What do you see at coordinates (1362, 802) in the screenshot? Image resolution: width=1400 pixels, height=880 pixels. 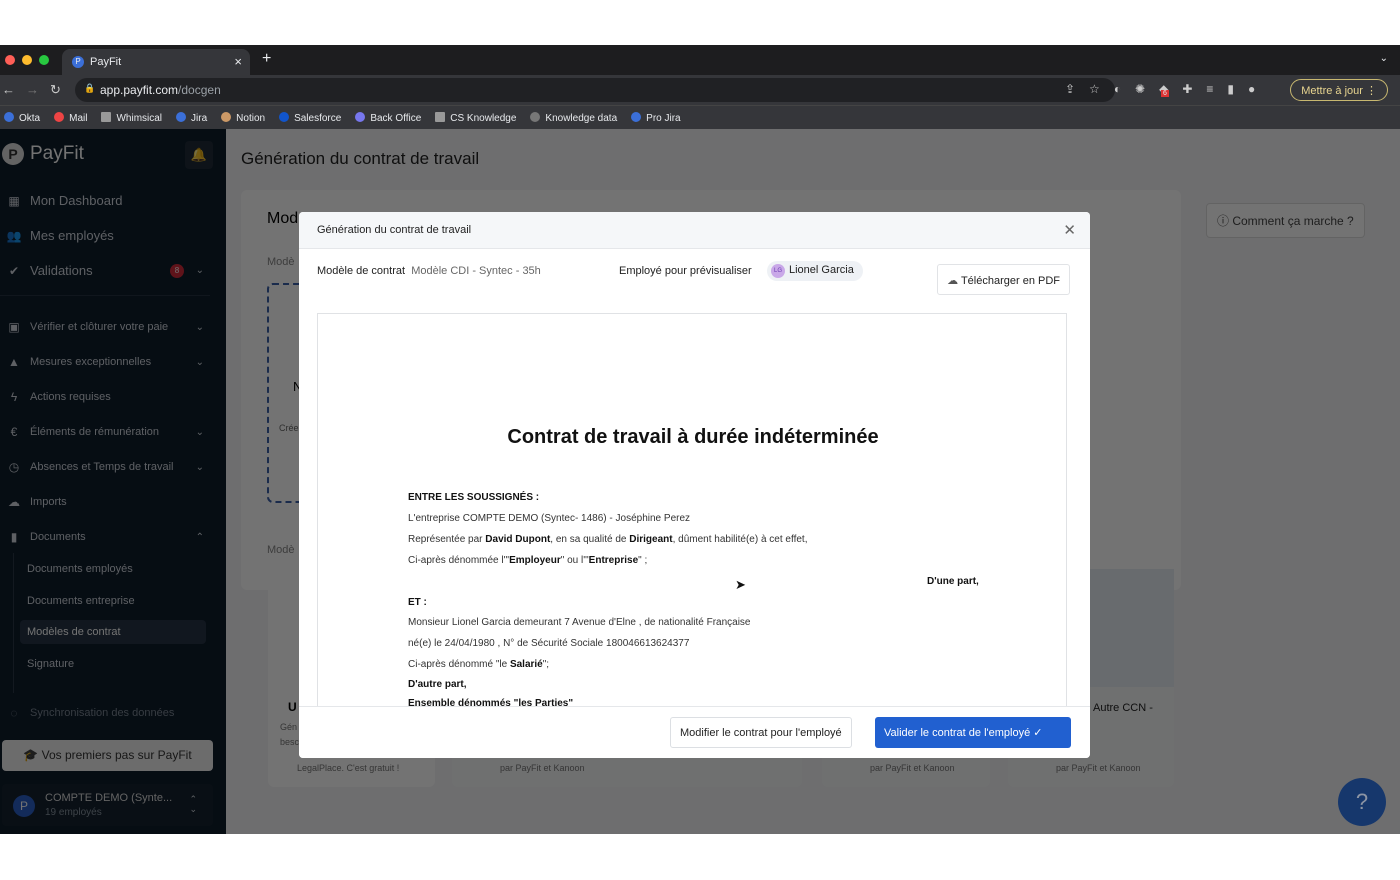 I see `help-chat-button: ?` at bounding box center [1362, 802].